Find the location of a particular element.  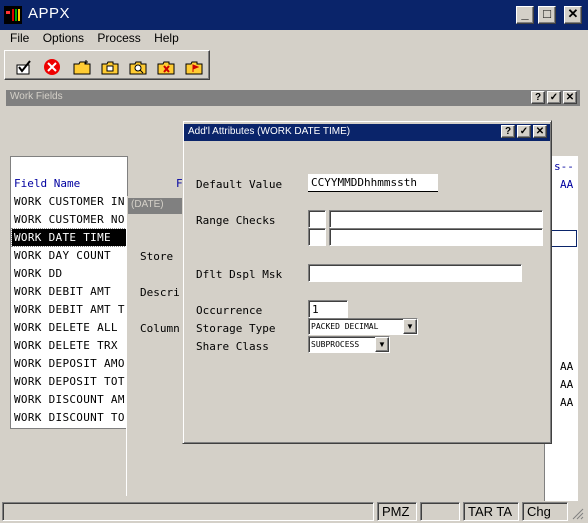

menu-file: File is located at coordinates (19, 38).